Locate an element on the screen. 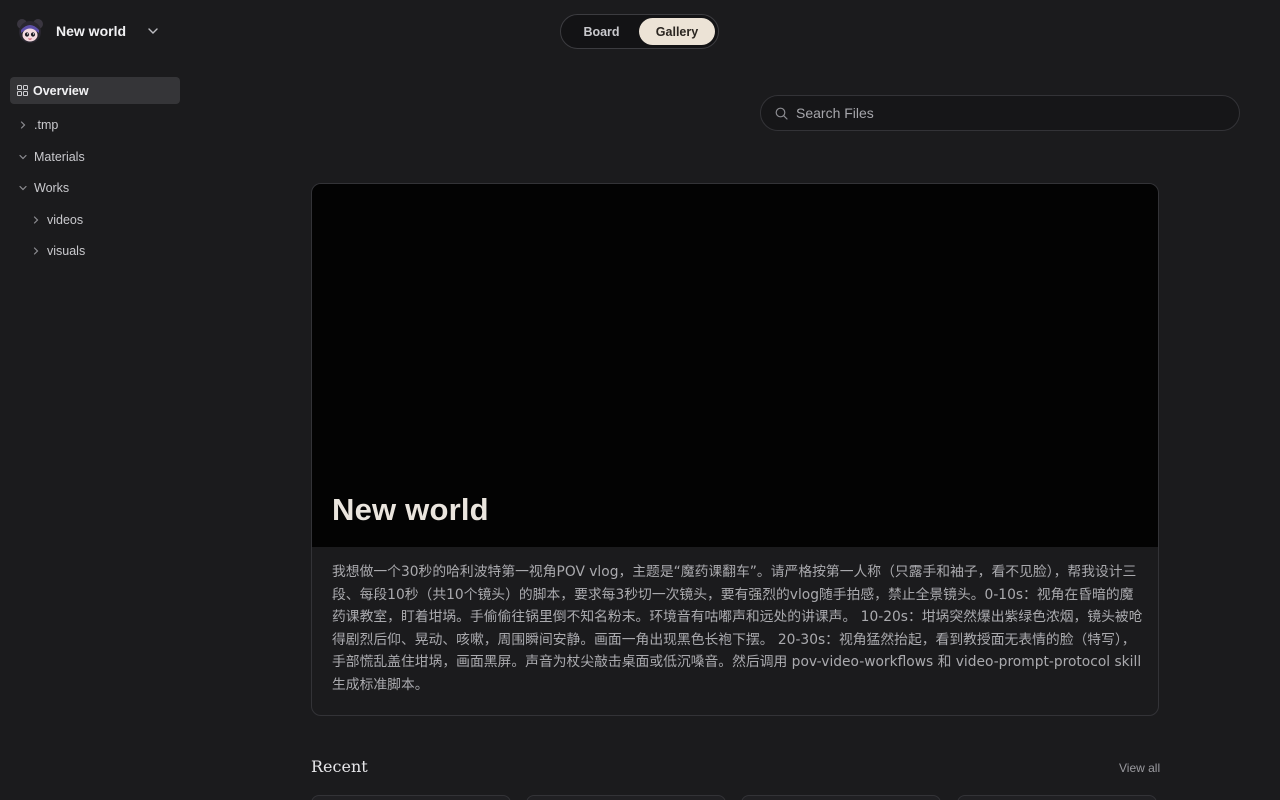 Image resolution: width=1280 pixels, height=800 pixels. sidebar-item-works: Works is located at coordinates (43, 188).